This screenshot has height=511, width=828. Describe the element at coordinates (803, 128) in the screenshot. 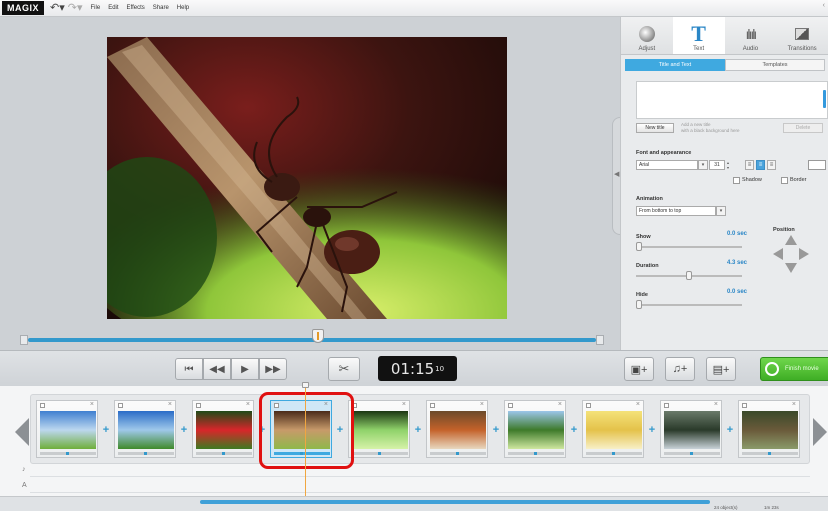

I see `delete-title-button: Delete` at that location.